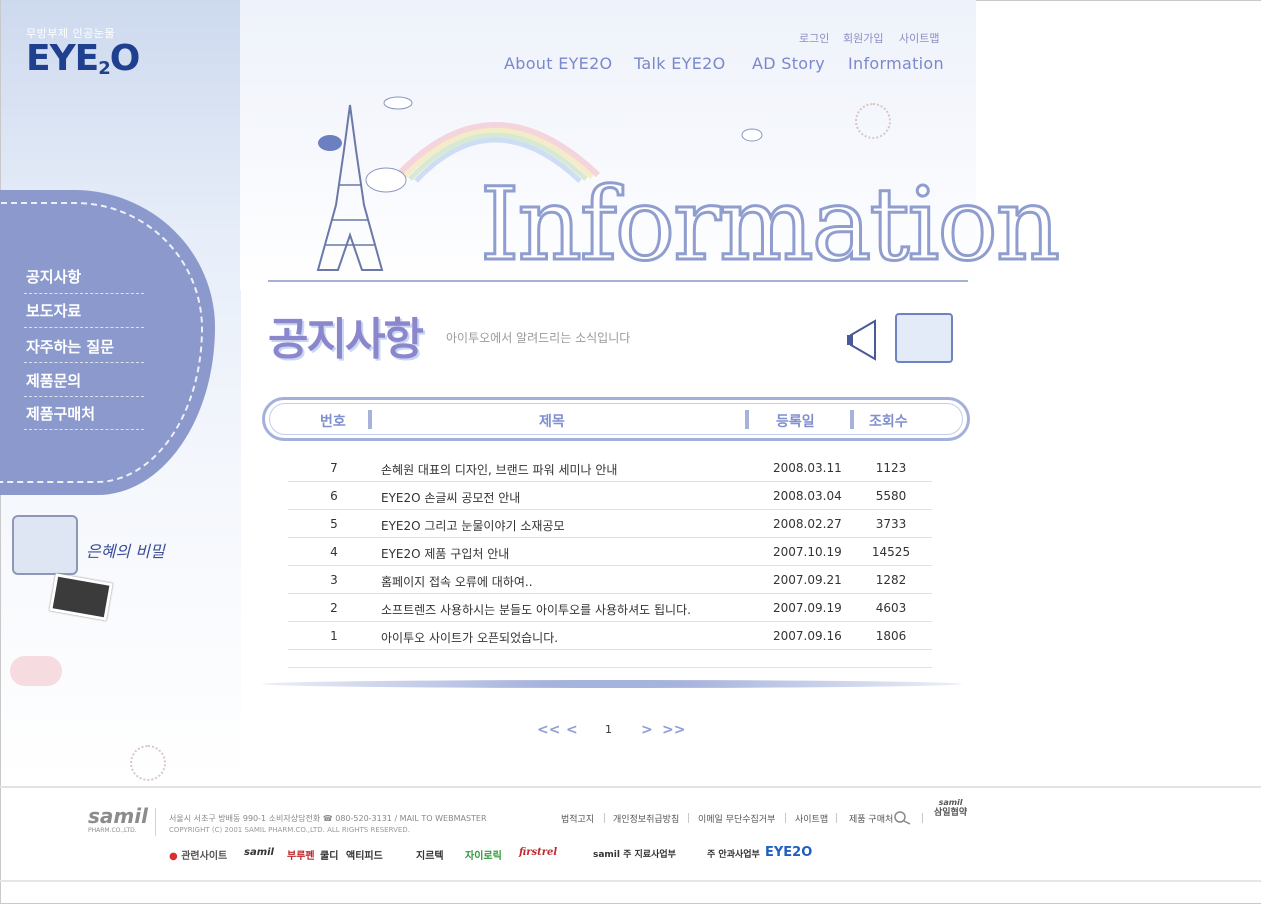 This screenshot has width=1261, height=904. I want to click on gnb-talk: Talk EYE2O, so click(680, 63).